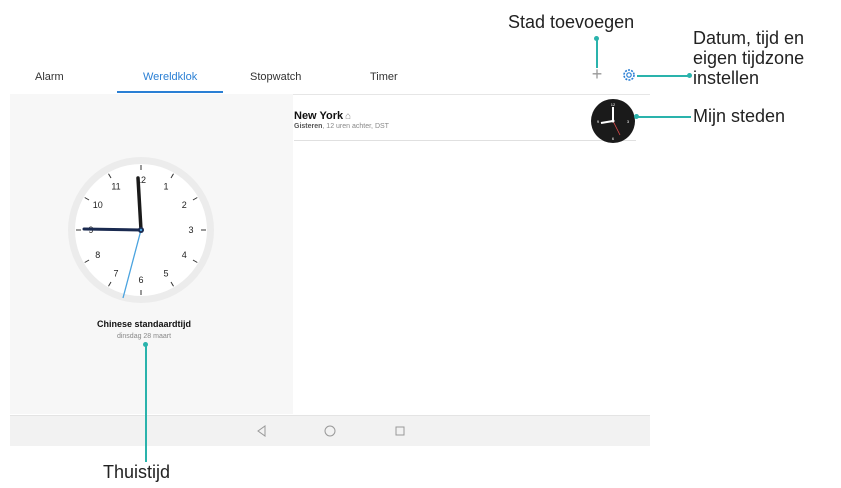 The image size is (841, 488). I want to click on divider, so click(465, 140).